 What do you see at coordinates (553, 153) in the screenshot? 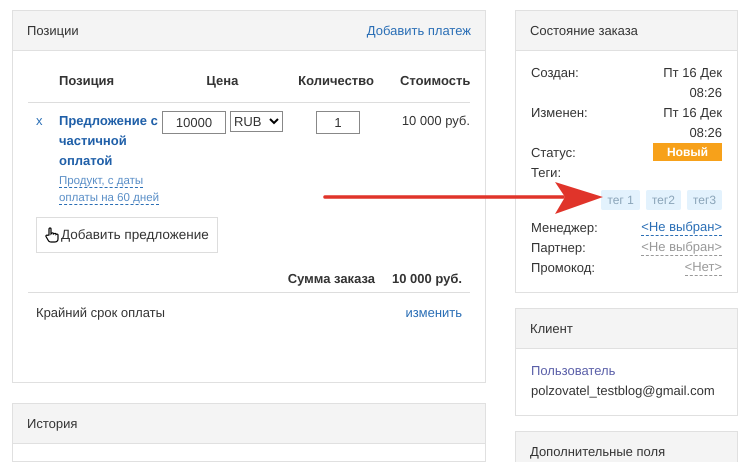
I see `field-label: Статус:` at bounding box center [553, 153].